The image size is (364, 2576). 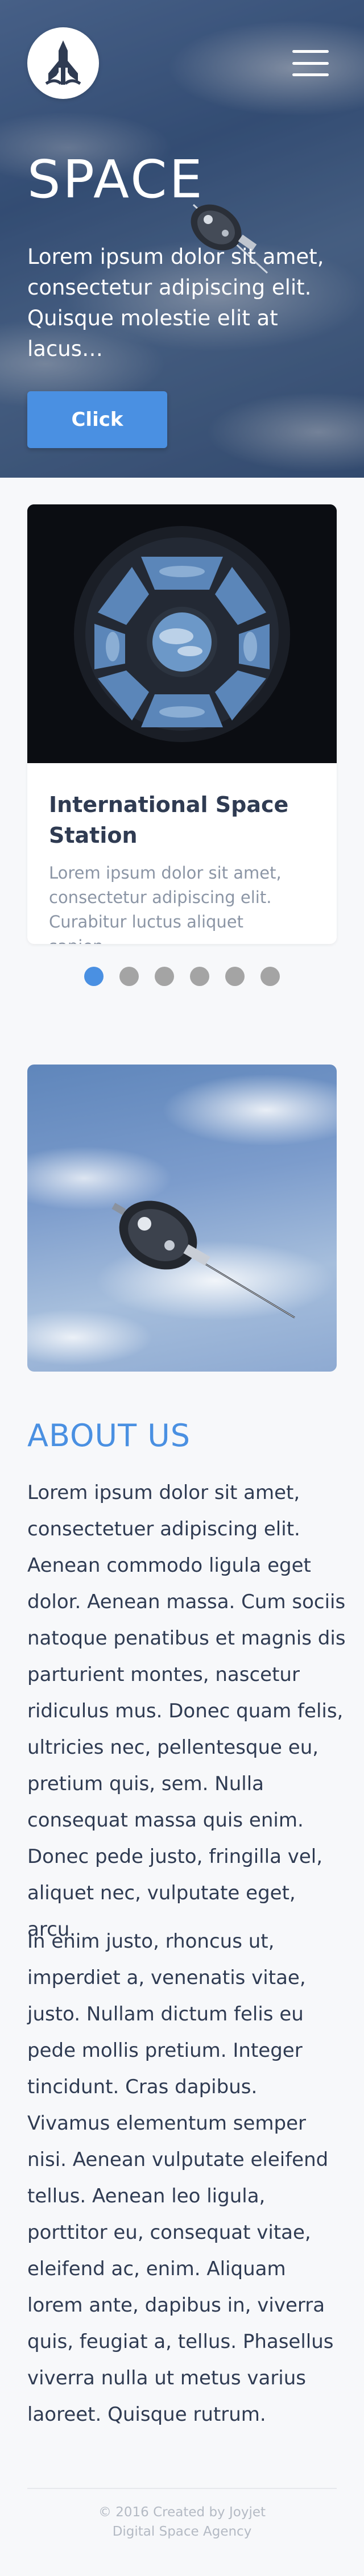 What do you see at coordinates (182, 2531) in the screenshot?
I see `footer-agency: Digital Space Agency` at bounding box center [182, 2531].